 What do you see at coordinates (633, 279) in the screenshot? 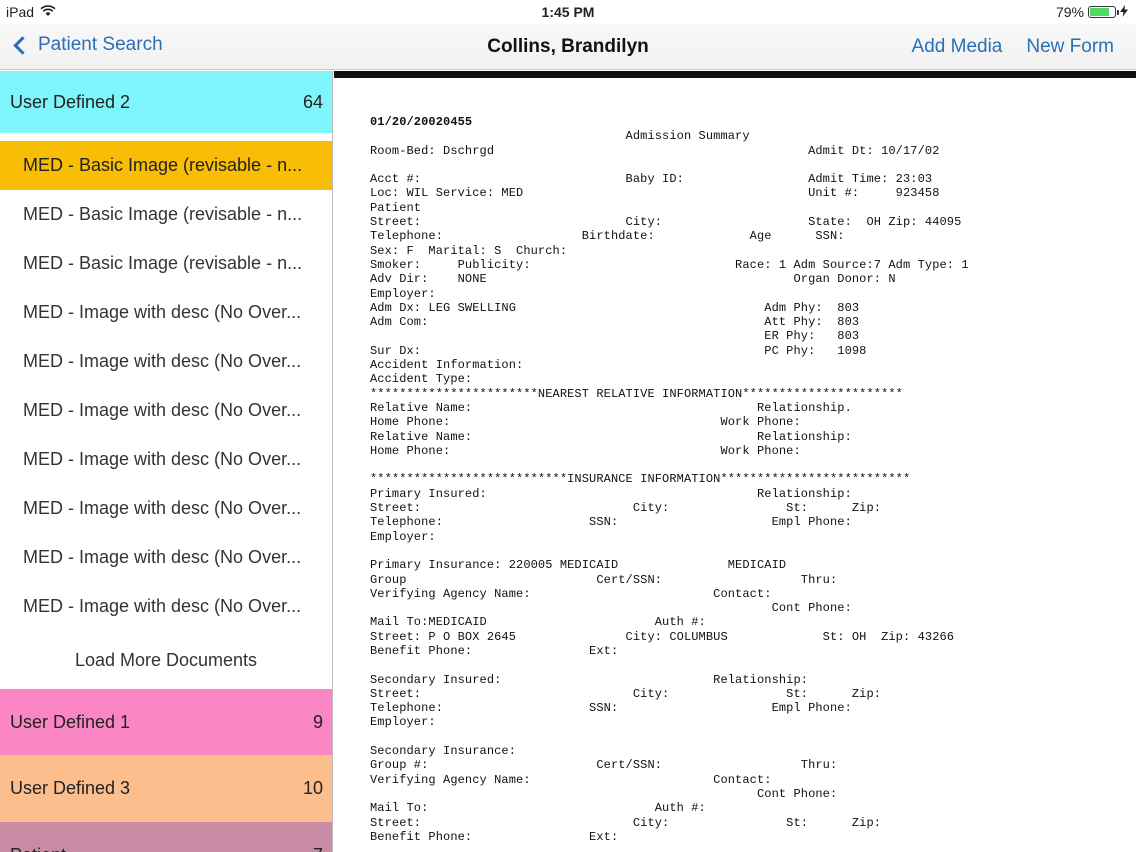
I see `document-text-line: Adv Dir: NONE Organ Donor: N` at bounding box center [633, 279].